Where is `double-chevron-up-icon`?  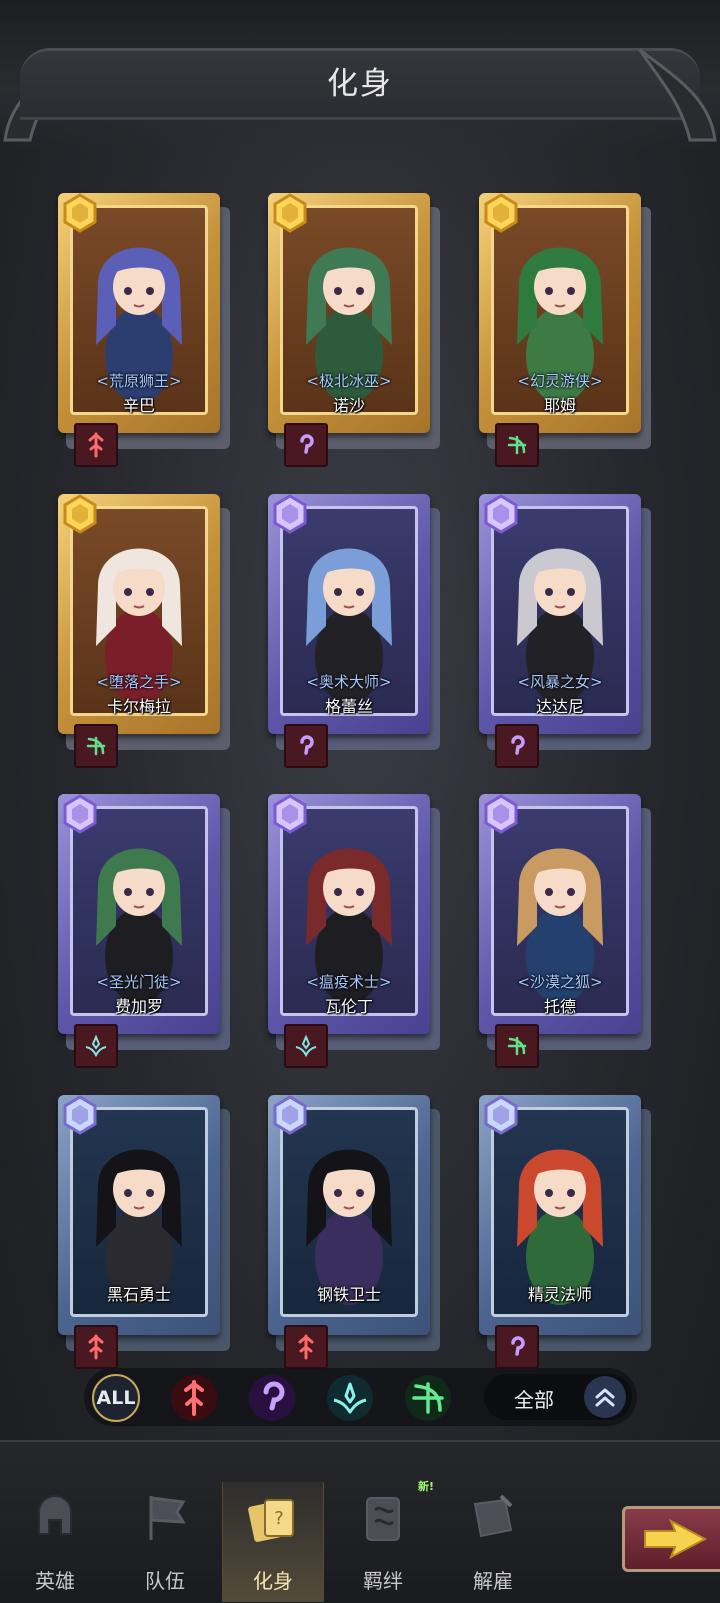 double-chevron-up-icon is located at coordinates (605, 1397).